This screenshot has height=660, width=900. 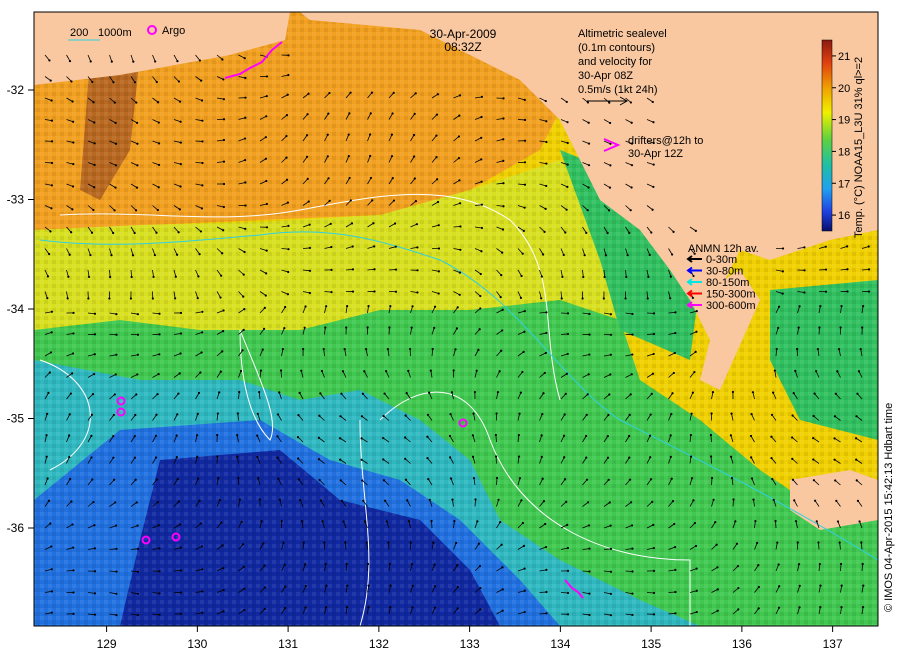 What do you see at coordinates (617, 90) in the screenshot?
I see `altimetry-line5: 0.5m/s (1kt 24h)` at bounding box center [617, 90].